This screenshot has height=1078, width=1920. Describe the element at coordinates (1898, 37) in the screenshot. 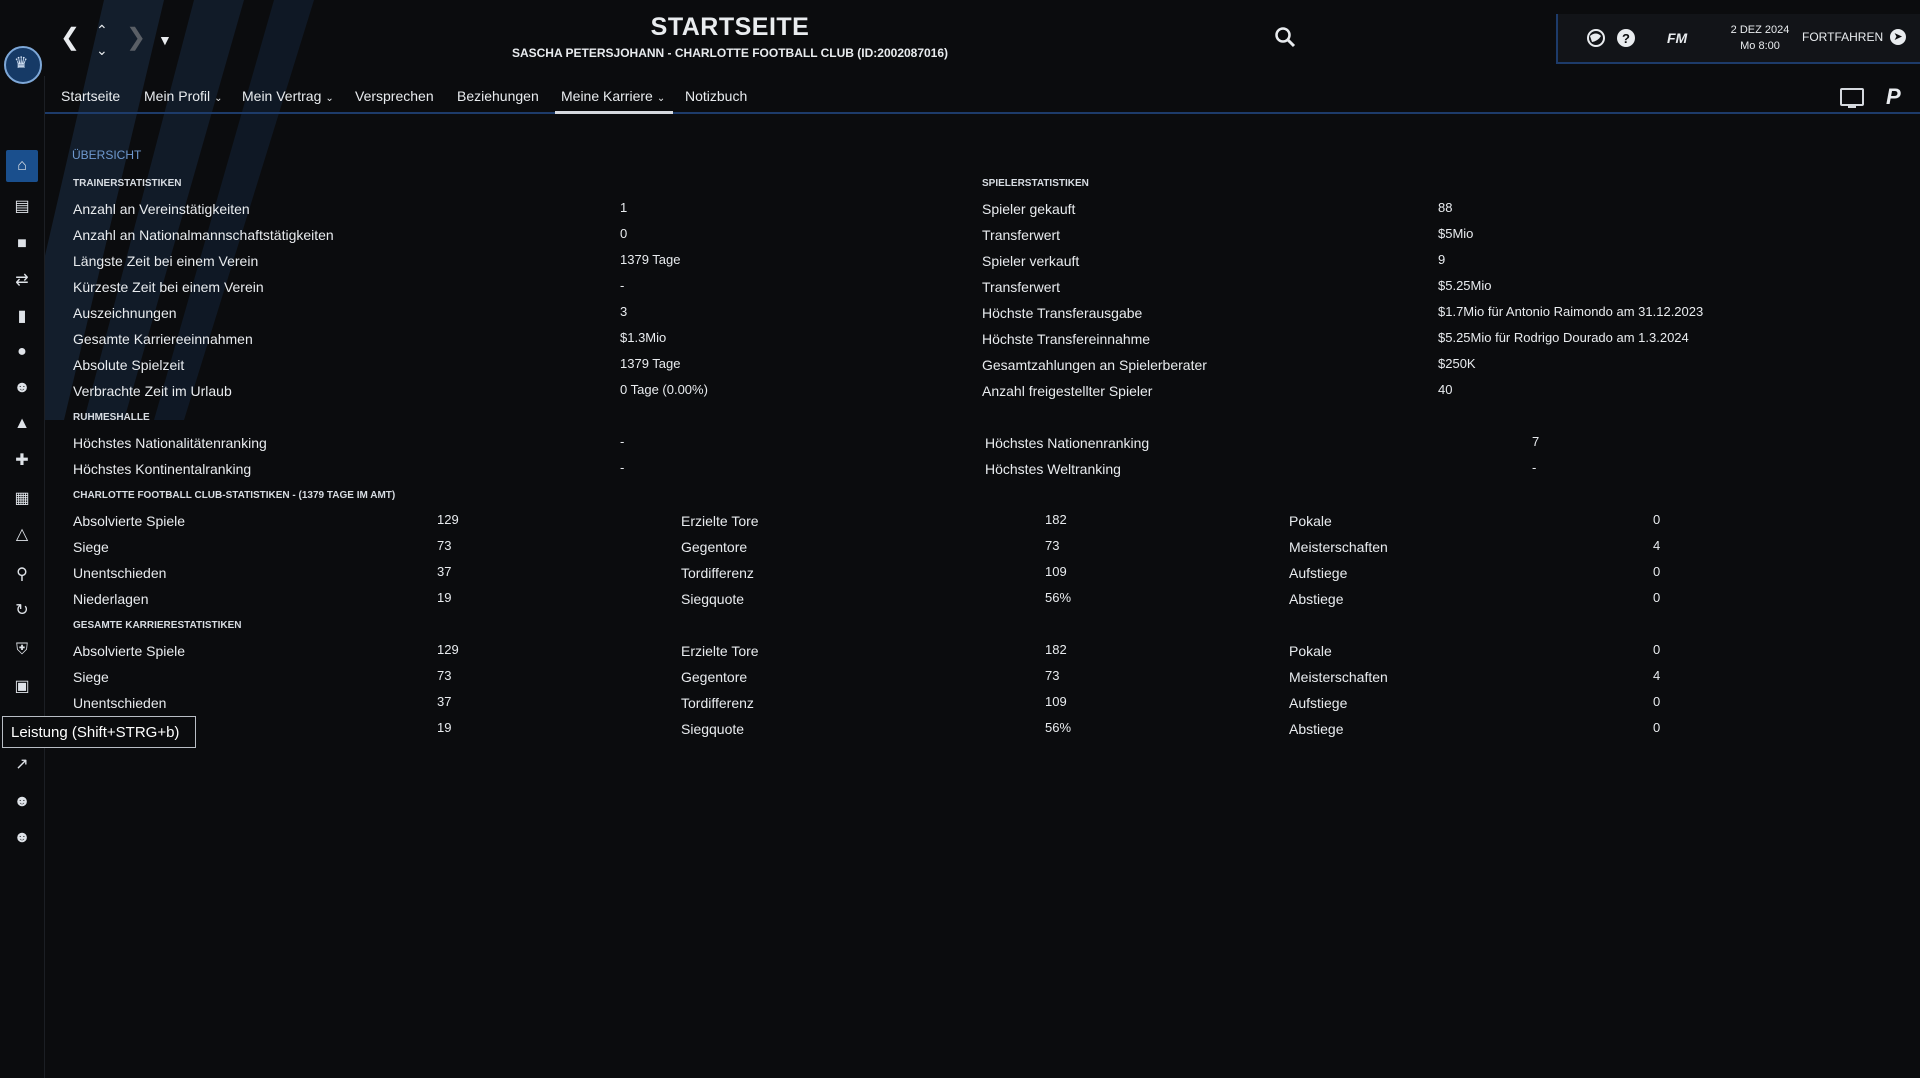

I see `play-icon: ➤` at that location.